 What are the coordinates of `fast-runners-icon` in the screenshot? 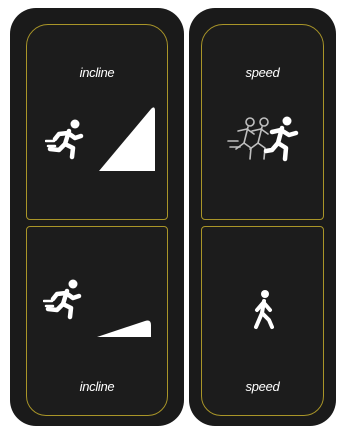 It's located at (266, 141).